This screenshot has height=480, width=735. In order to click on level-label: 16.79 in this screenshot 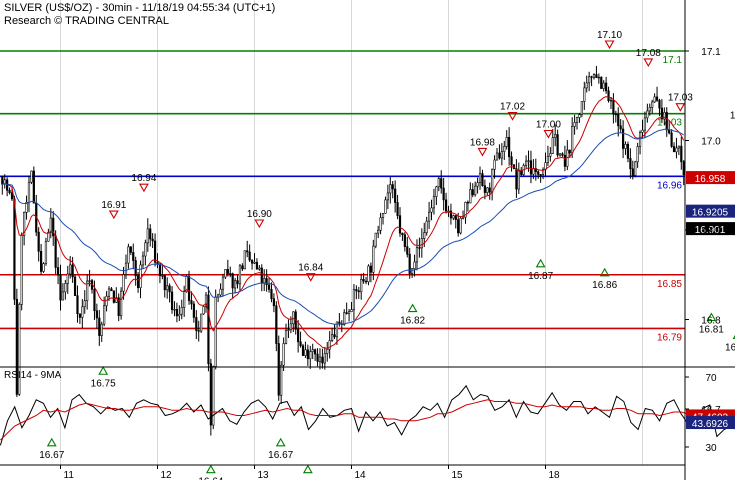, I will do `click(669, 337)`.